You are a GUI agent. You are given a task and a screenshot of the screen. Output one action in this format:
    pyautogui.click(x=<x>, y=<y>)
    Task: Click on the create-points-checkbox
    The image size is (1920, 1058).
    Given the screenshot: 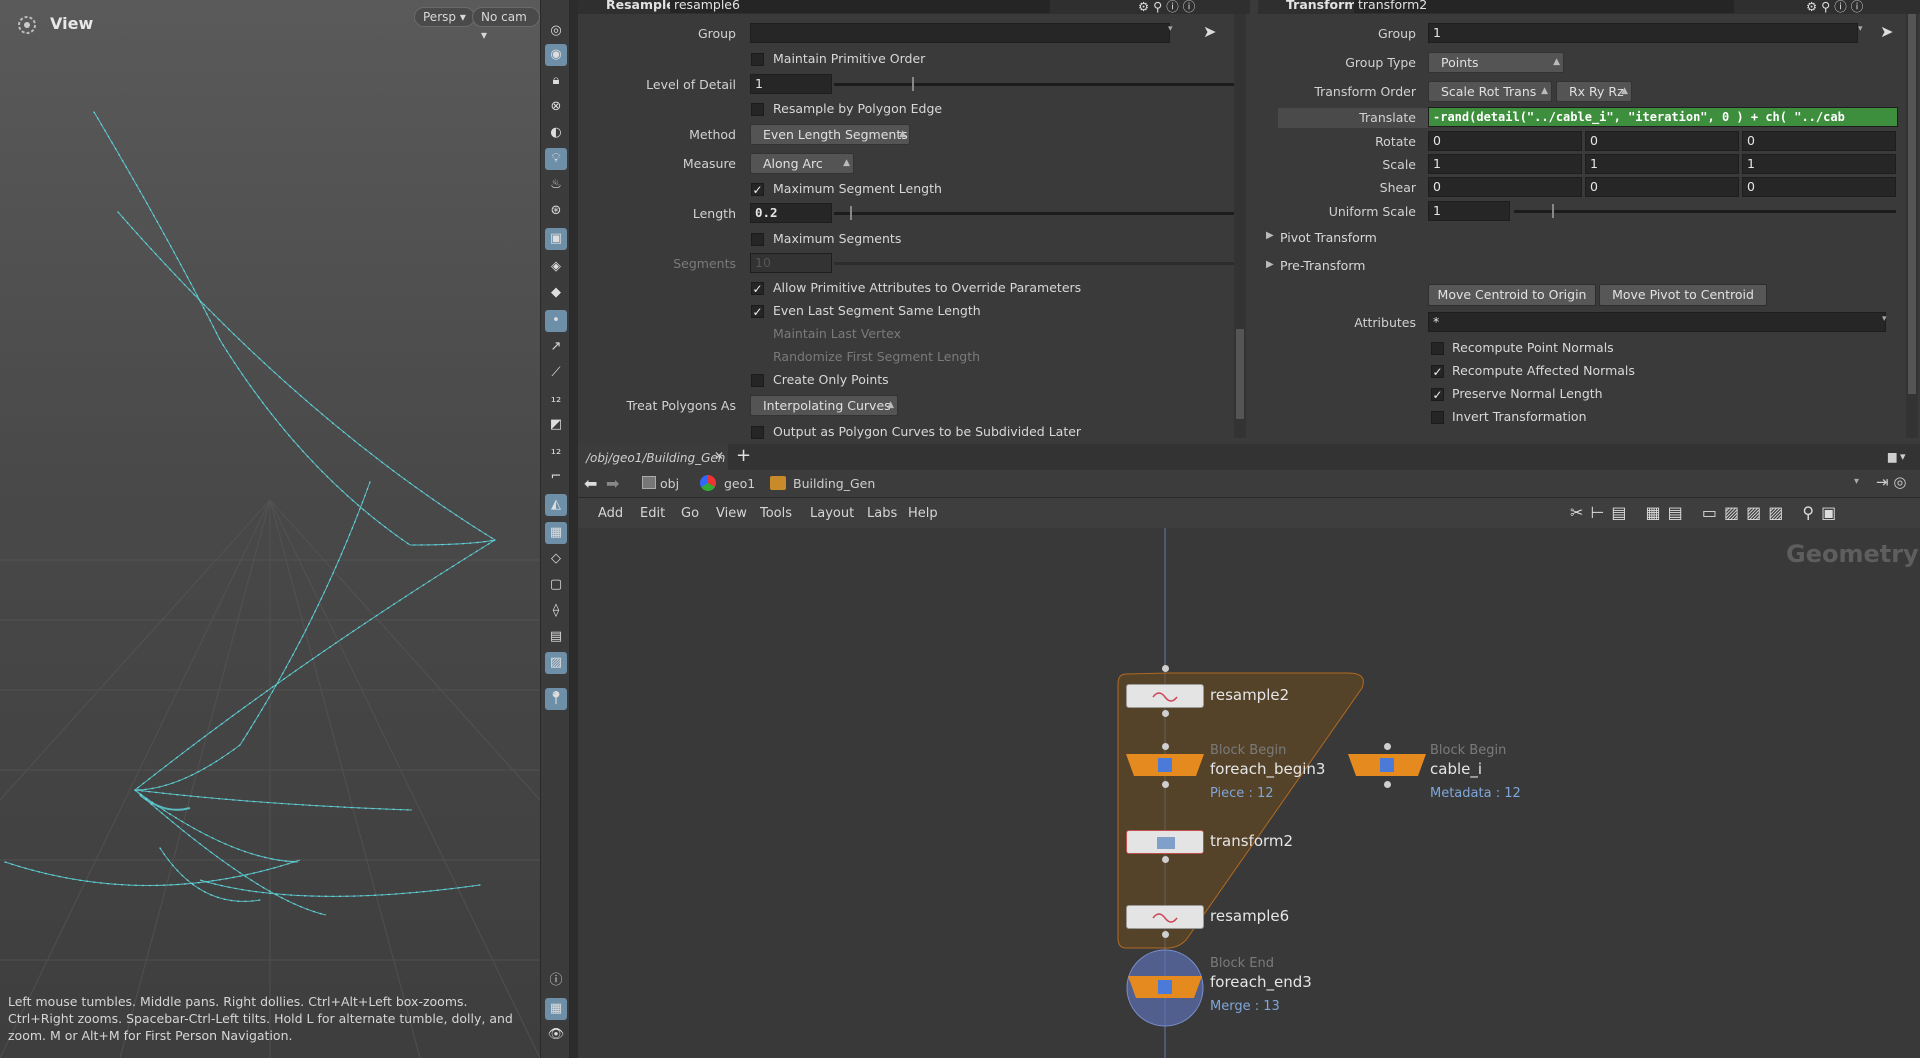 What is the action you would take?
    pyautogui.click(x=757, y=380)
    